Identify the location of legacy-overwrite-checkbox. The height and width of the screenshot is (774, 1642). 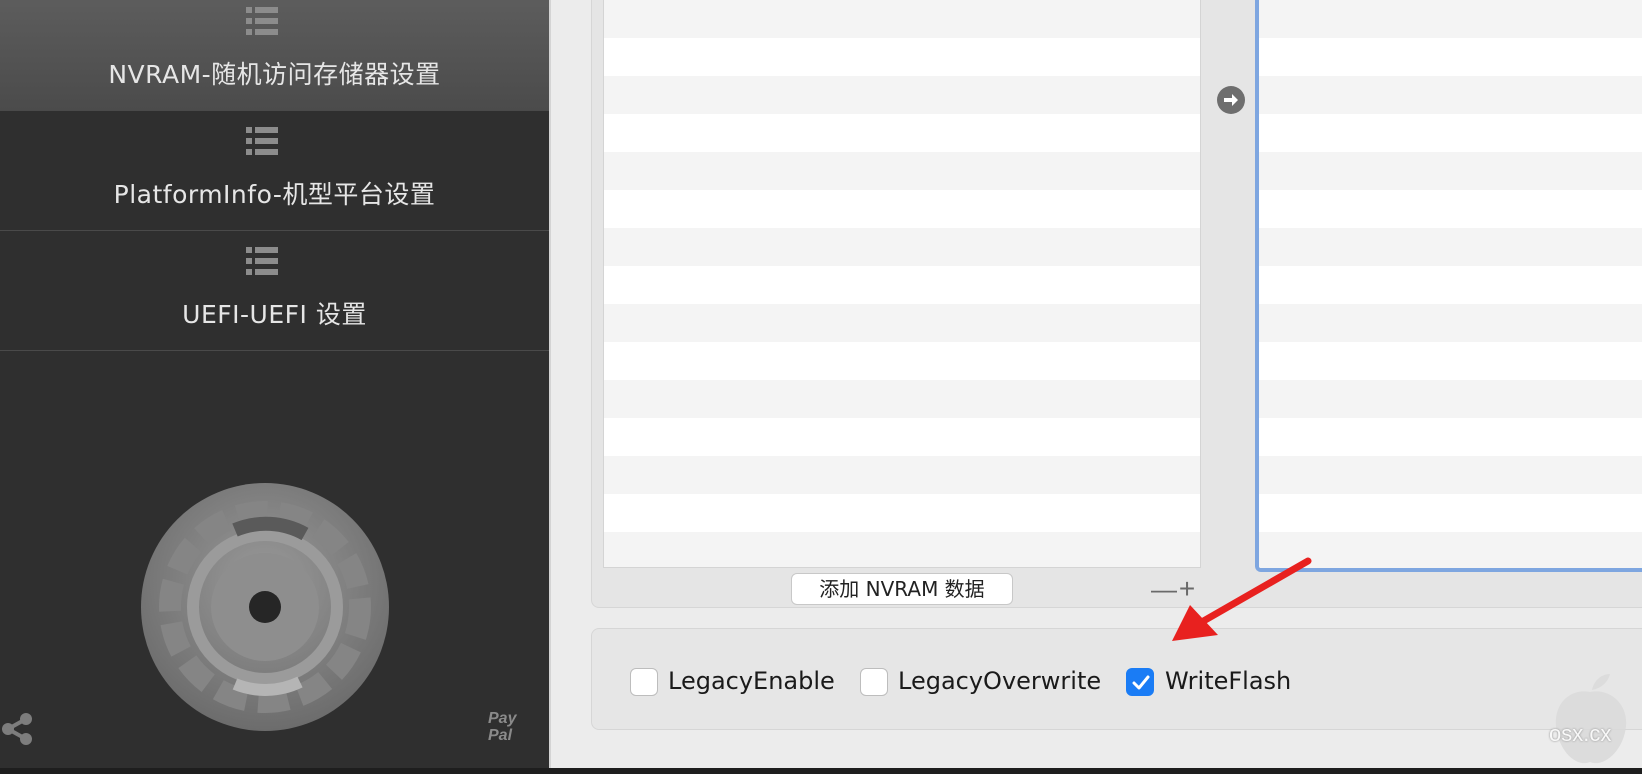
(874, 682).